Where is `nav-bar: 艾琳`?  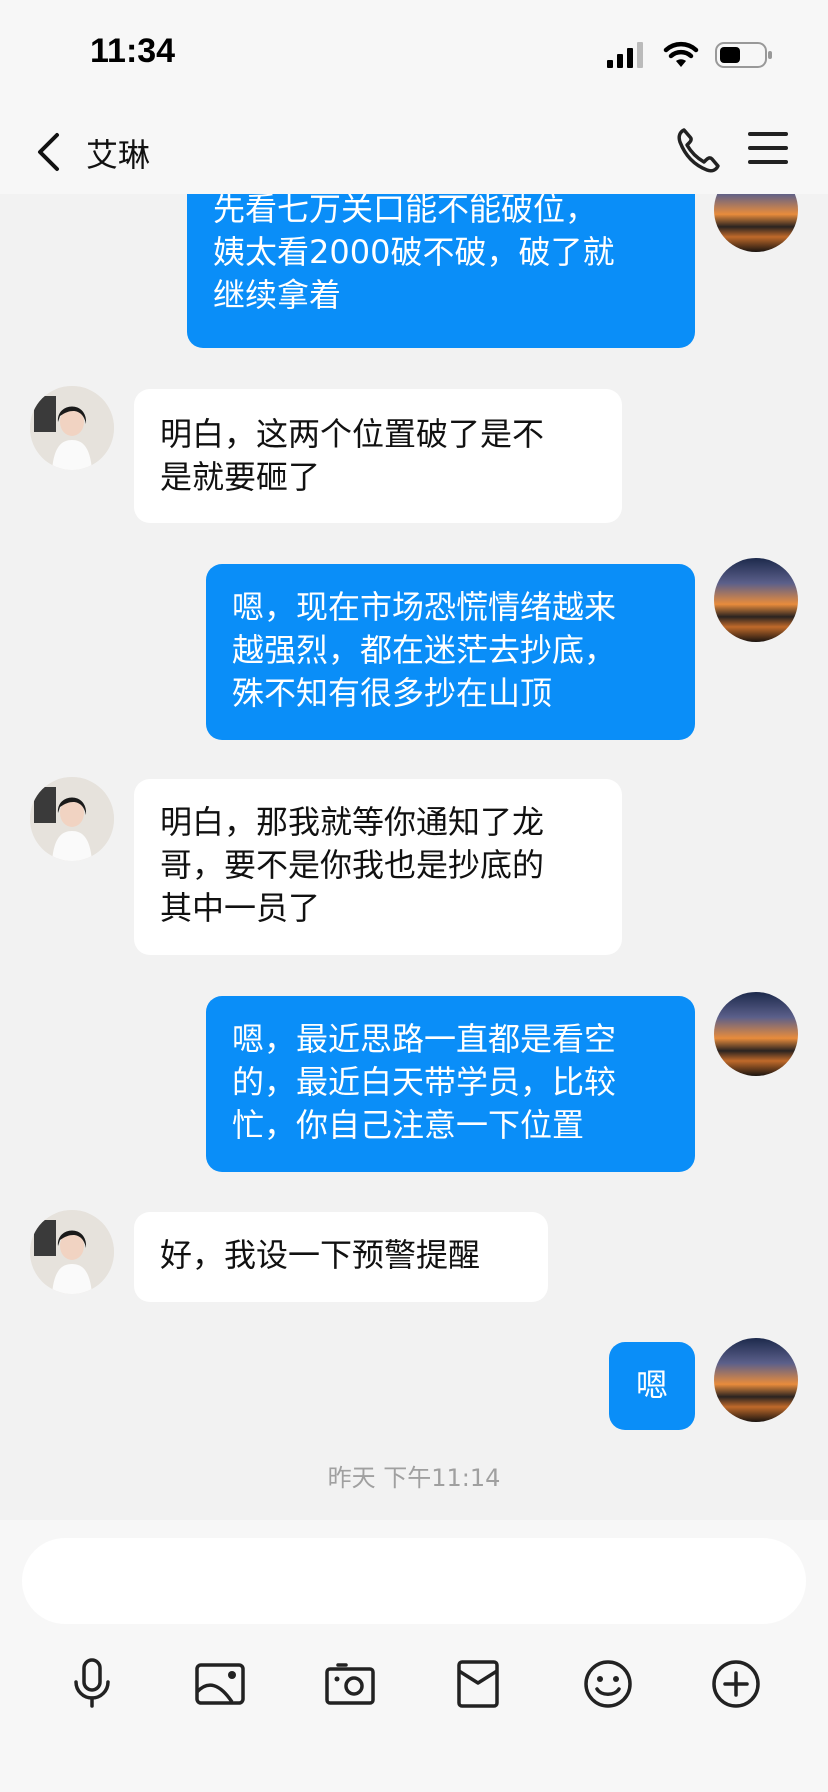
nav-bar: 艾琳 is located at coordinates (414, 152).